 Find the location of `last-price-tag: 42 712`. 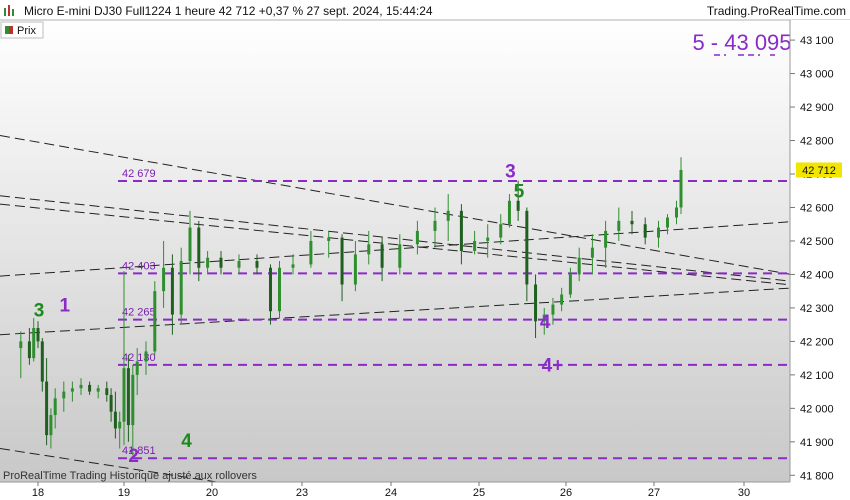

last-price-tag: 42 712 is located at coordinates (819, 170).